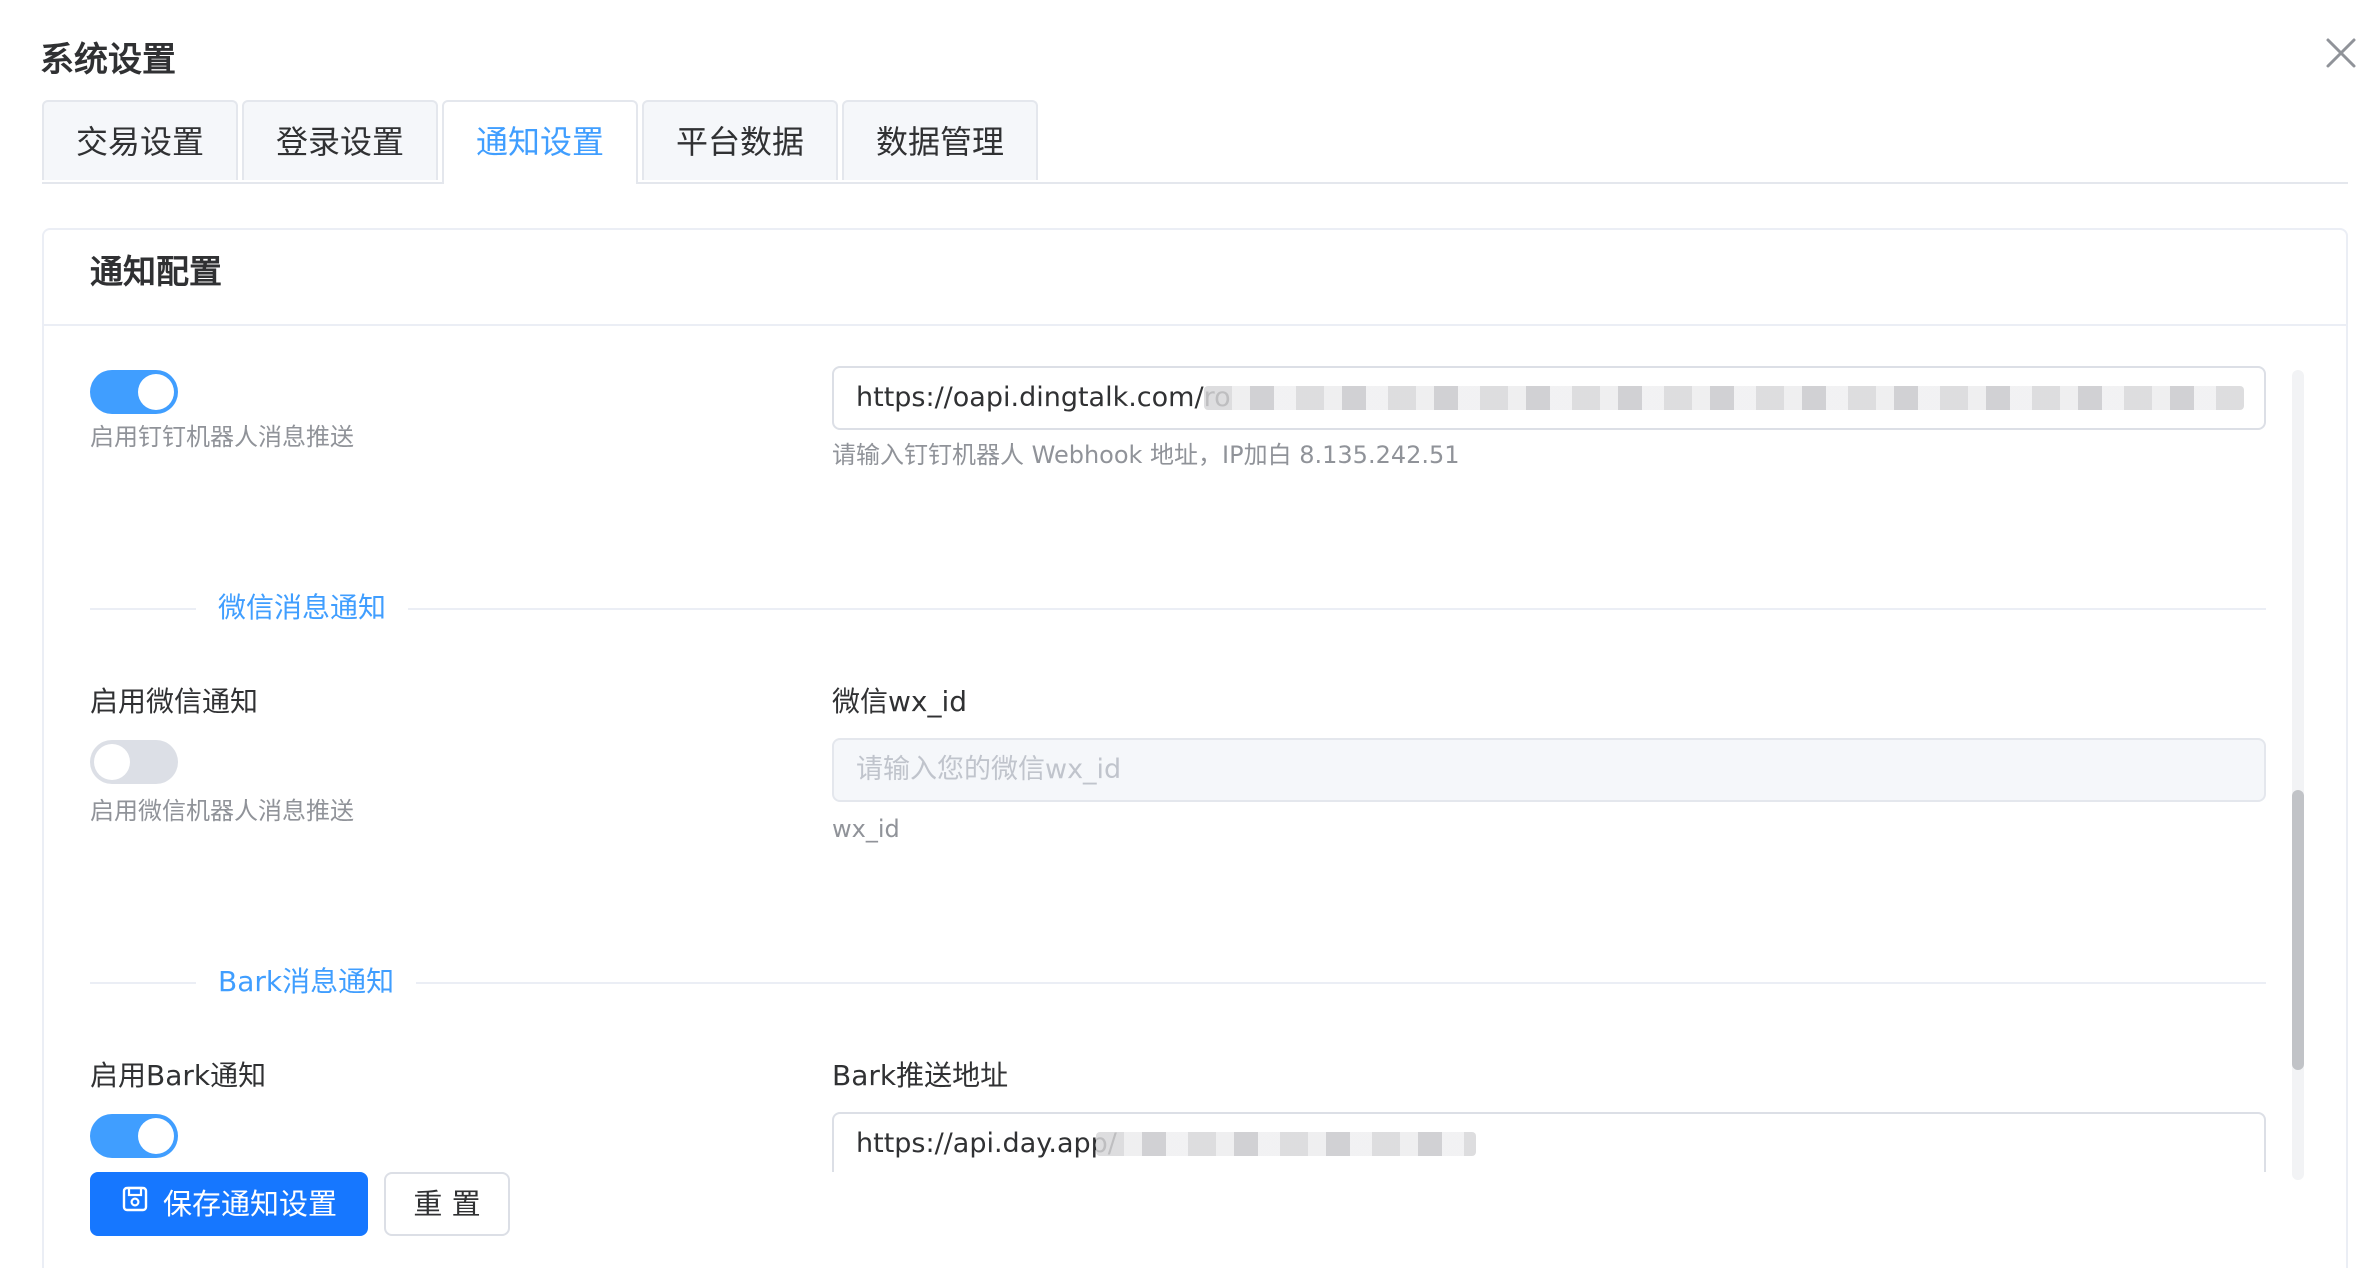 The image size is (2380, 1268). I want to click on card-title: 通知配置, so click(156, 271).